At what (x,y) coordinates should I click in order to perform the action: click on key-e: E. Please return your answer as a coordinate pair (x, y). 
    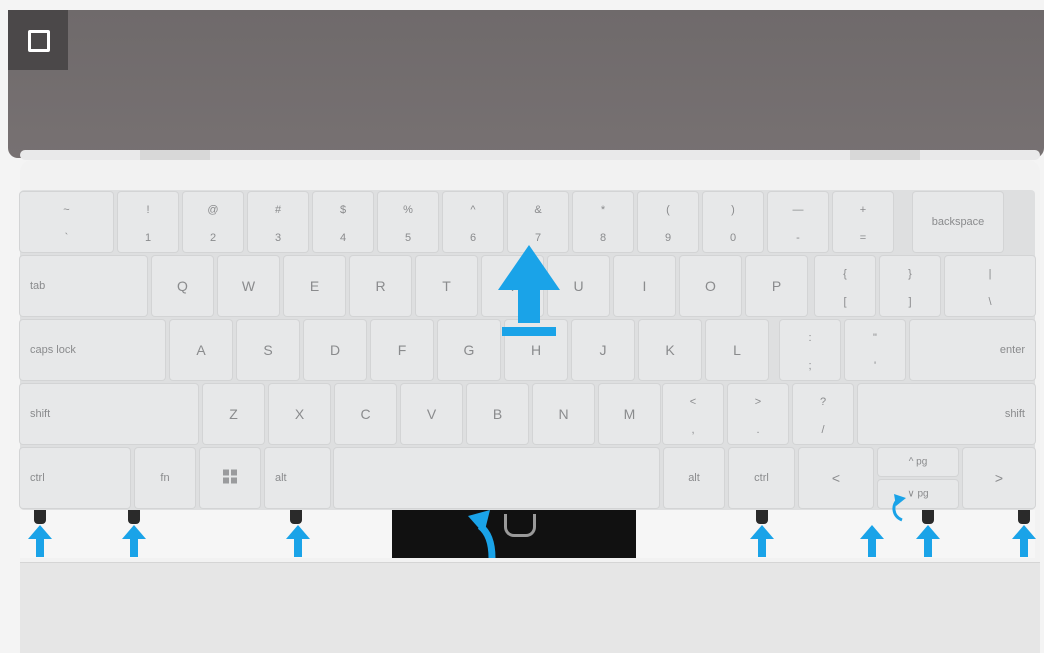
    Looking at the image, I should click on (314, 286).